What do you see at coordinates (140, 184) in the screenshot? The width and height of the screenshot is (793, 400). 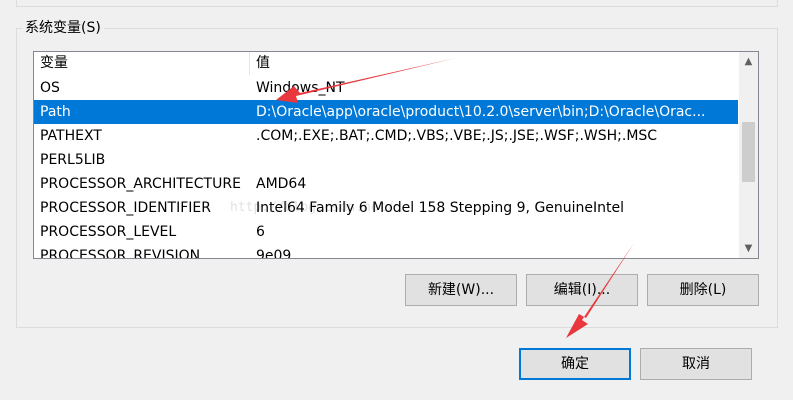 I see `variable-name: PROCESSOR_ARCHITECTURE` at bounding box center [140, 184].